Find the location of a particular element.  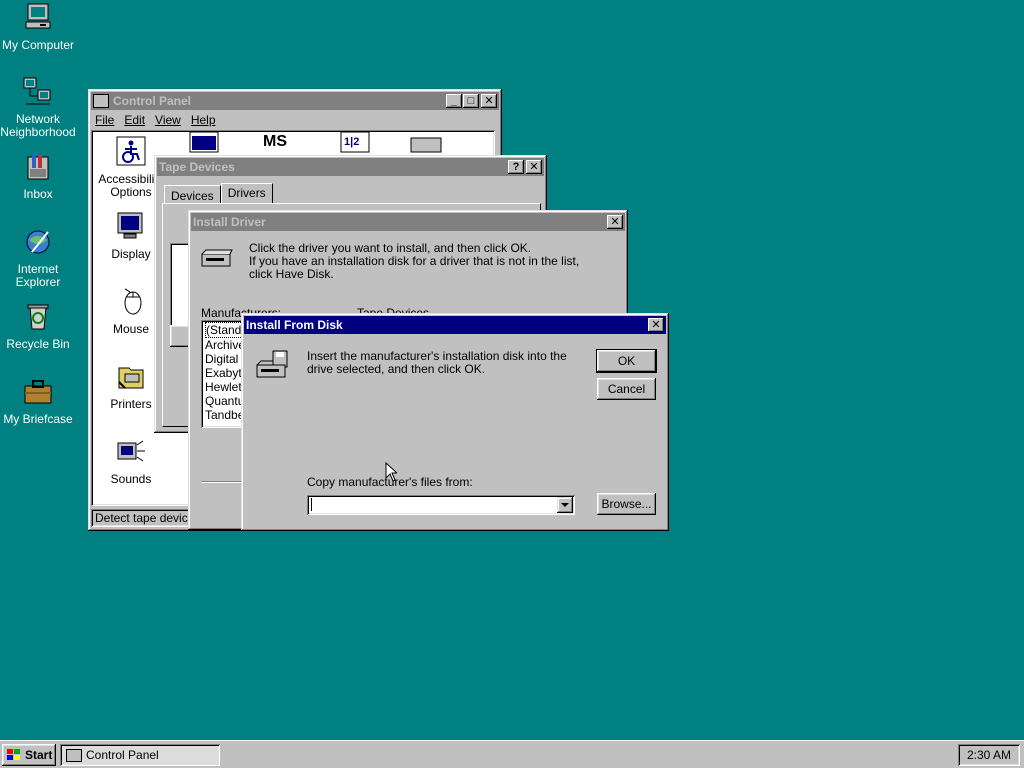

desktop-icon-network-neighborhood: Network Neighborhood is located at coordinates (38, 107).